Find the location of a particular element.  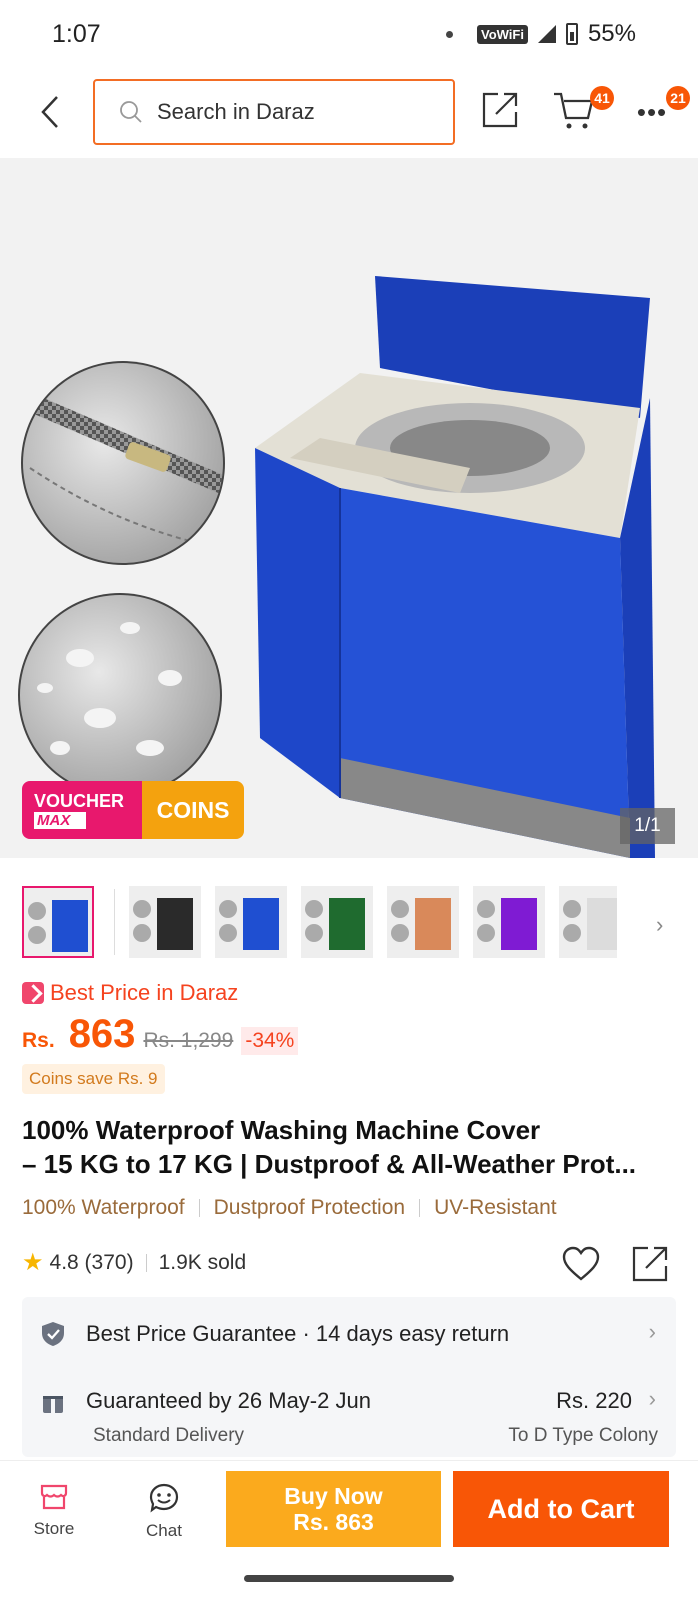

voucher-max-coins-badge: VOUCHER MAX COINS is located at coordinates (133, 810).